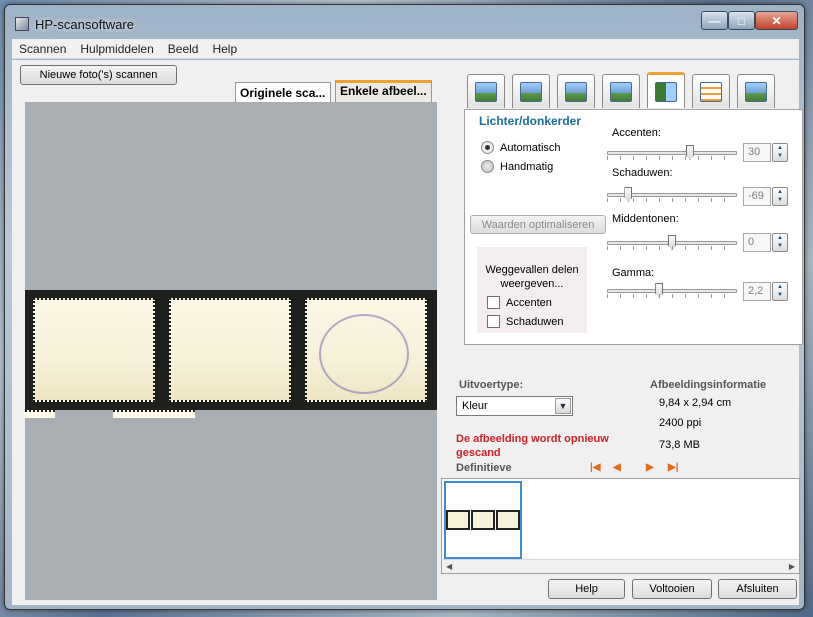  Describe the element at coordinates (645, 219) in the screenshot. I see `midtones-slider-label: Middentonen:` at that location.